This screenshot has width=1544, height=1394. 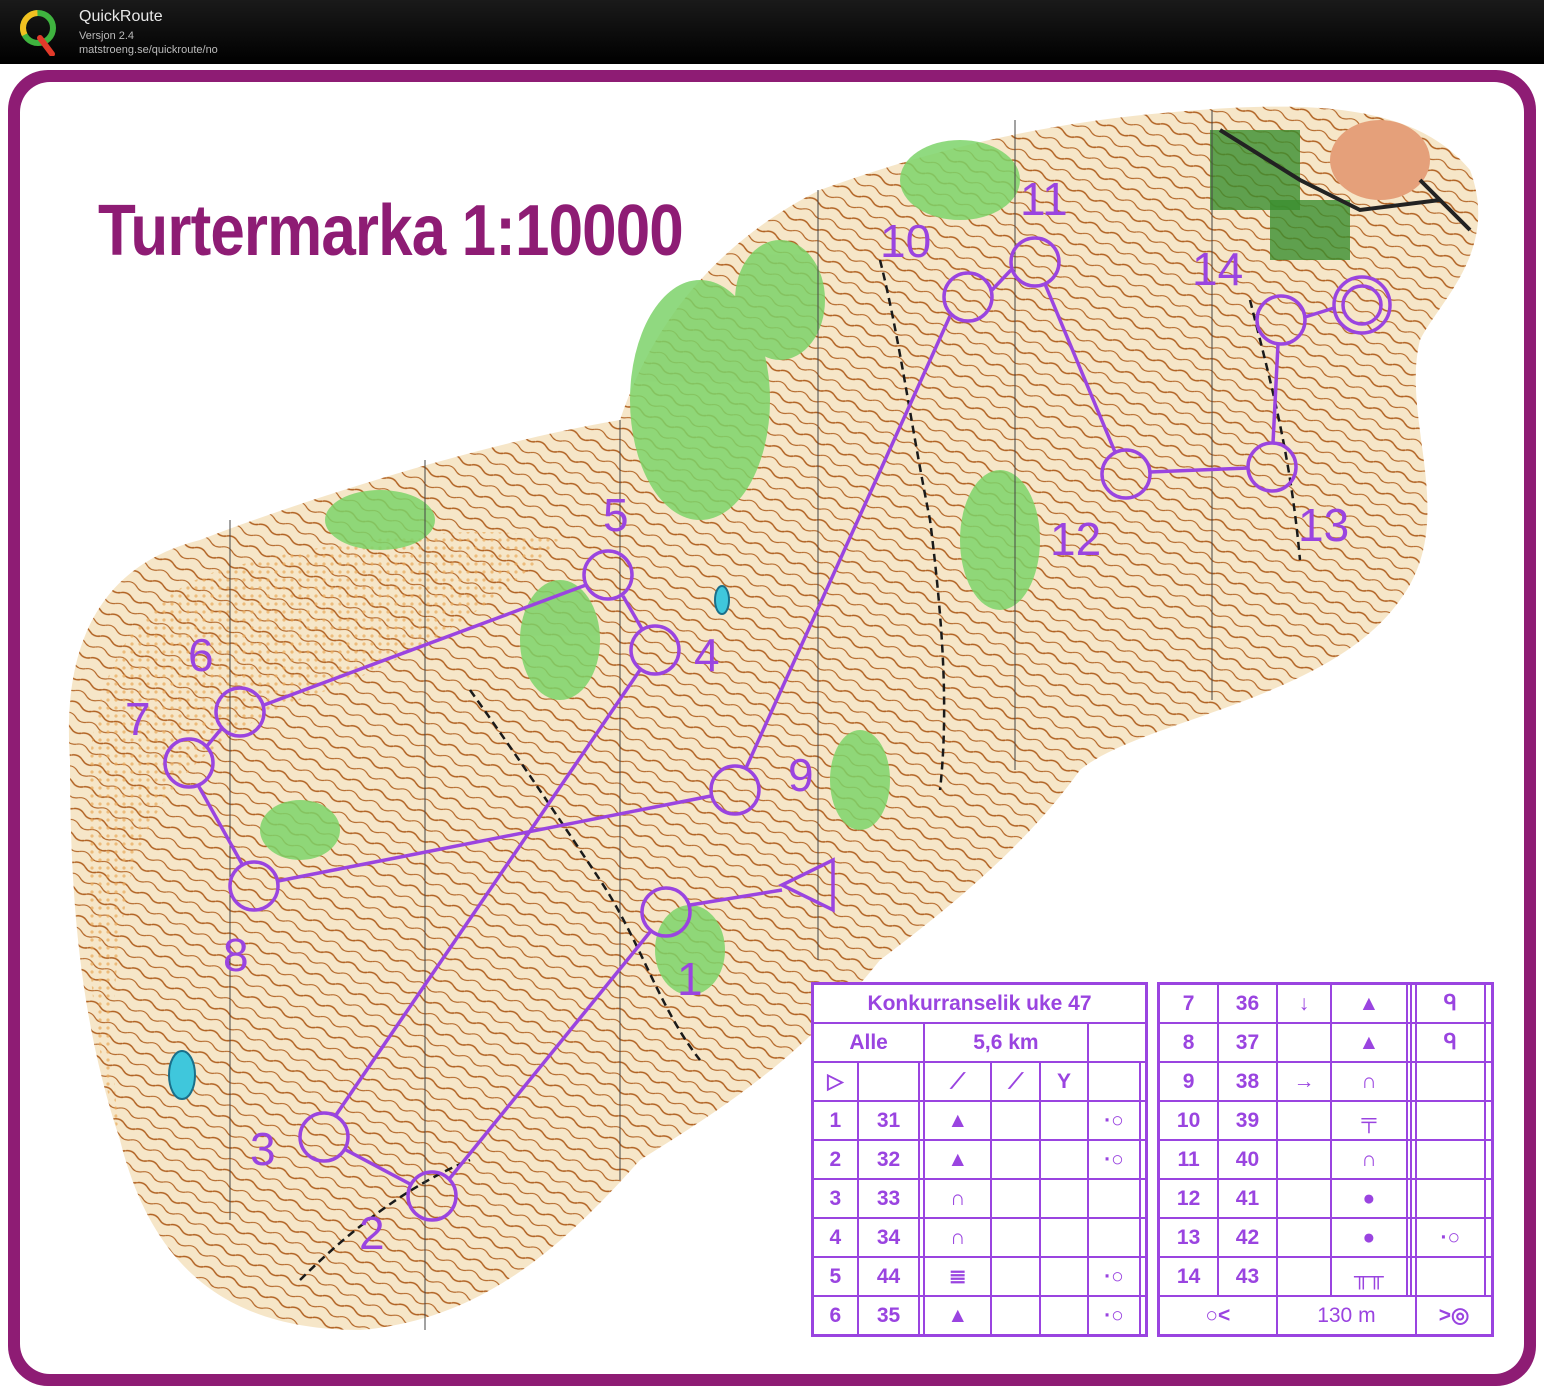 I want to click on description-row: 9 38 → ∩, so click(x=1325, y=1081).